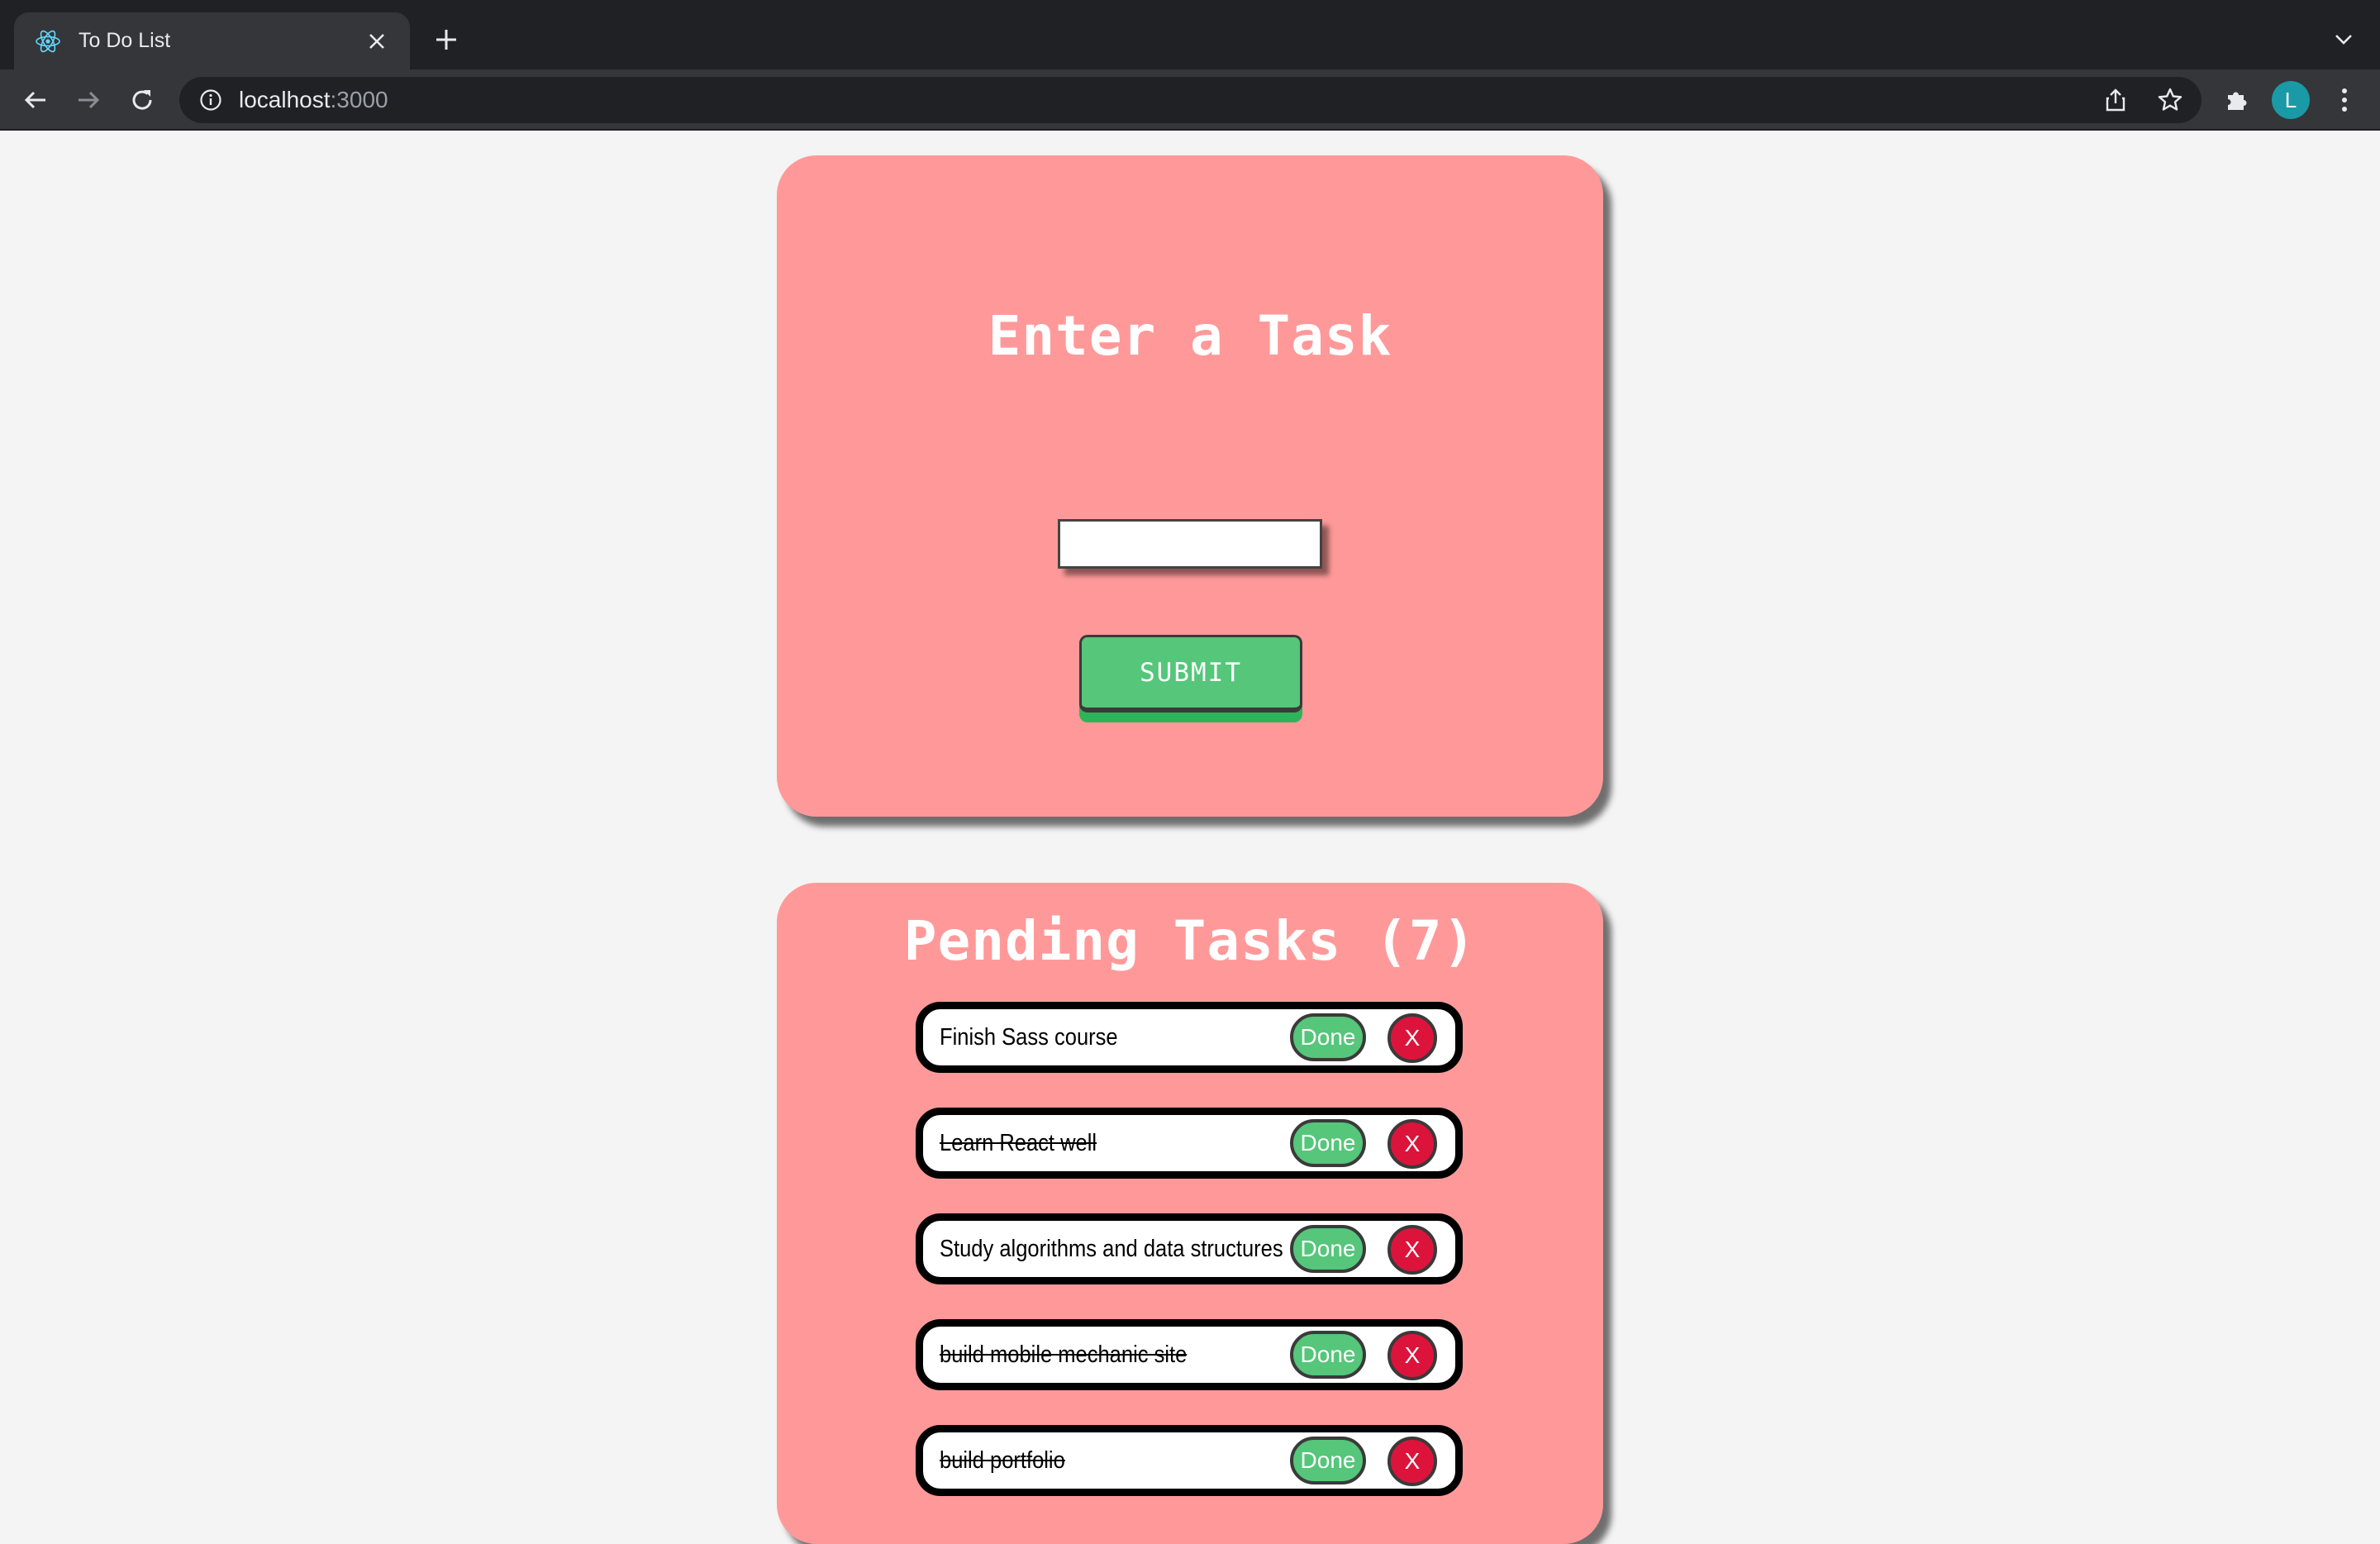 This screenshot has width=2380, height=1544. Describe the element at coordinates (1190, 941) in the screenshot. I see `pending-tasks-heading: Pending Tasks (7)` at that location.